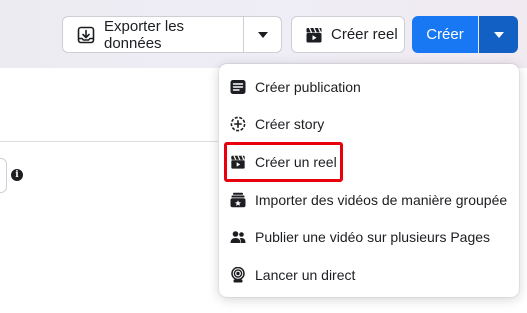  I want to click on create-label: Créer, so click(445, 34).